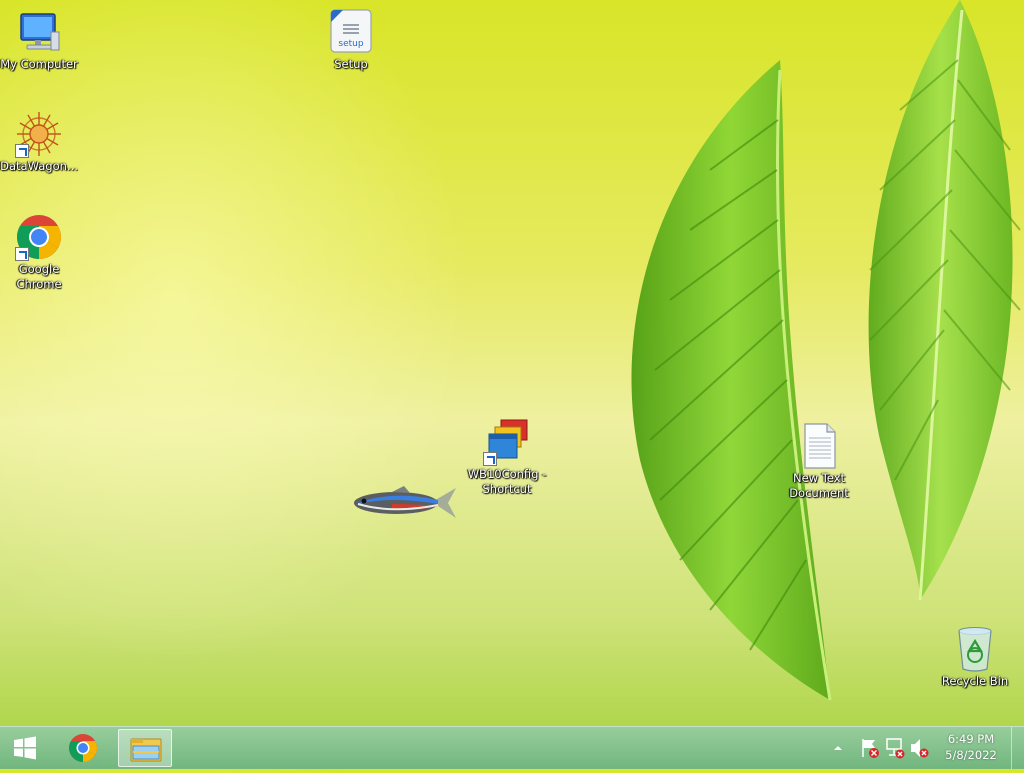 This screenshot has width=1024, height=773. Describe the element at coordinates (971, 739) in the screenshot. I see `clock-time: 6:49 PM` at that location.